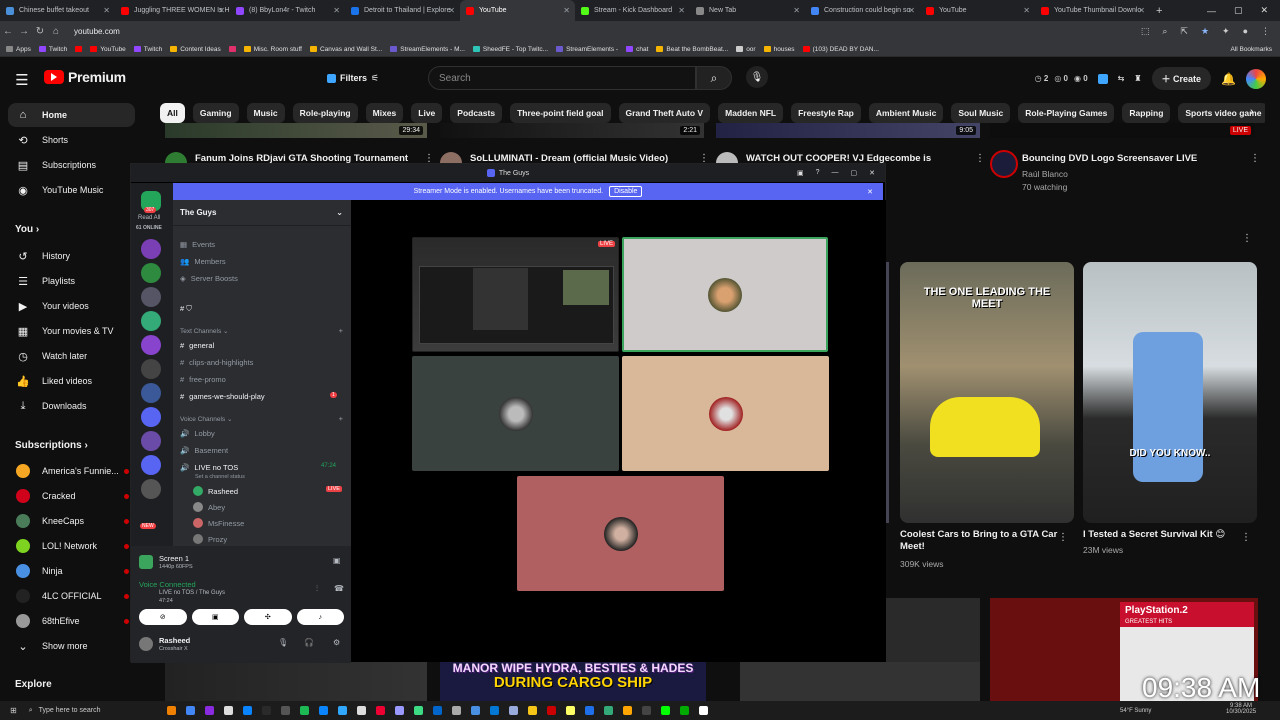 The image size is (1280, 720). What do you see at coordinates (296, 130) in the screenshot?
I see `video-thumbnail: 29:34` at bounding box center [296, 130].